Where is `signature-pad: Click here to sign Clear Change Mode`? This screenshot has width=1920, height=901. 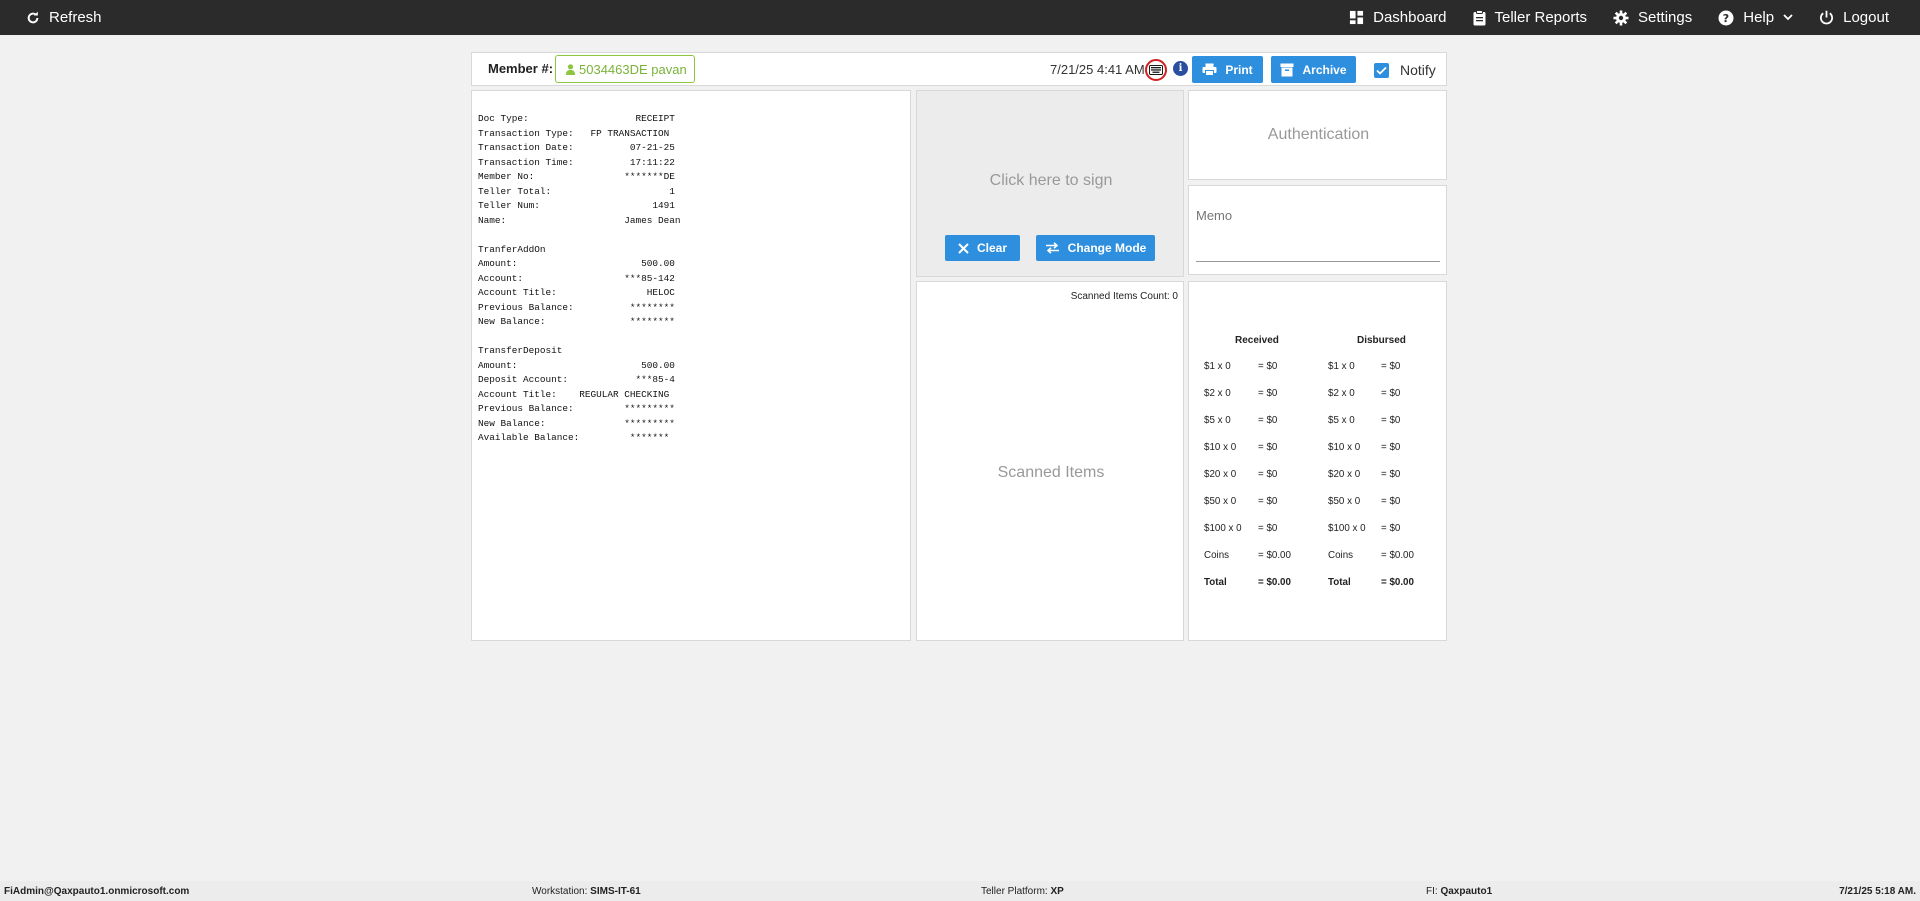 signature-pad: Click here to sign Clear Change Mode is located at coordinates (1050, 183).